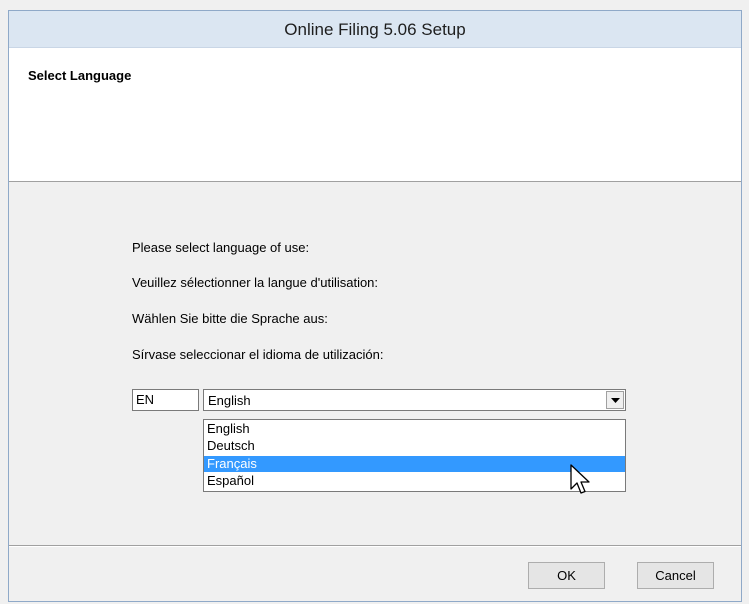 This screenshot has height=604, width=749. Describe the element at coordinates (80, 75) in the screenshot. I see `page-title: Select Language` at that location.